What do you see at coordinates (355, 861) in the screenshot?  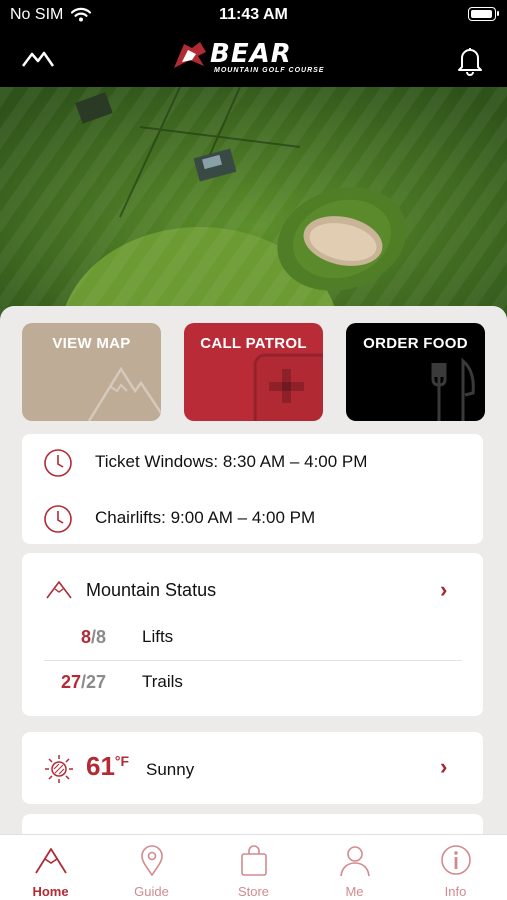 I see `user-icon` at bounding box center [355, 861].